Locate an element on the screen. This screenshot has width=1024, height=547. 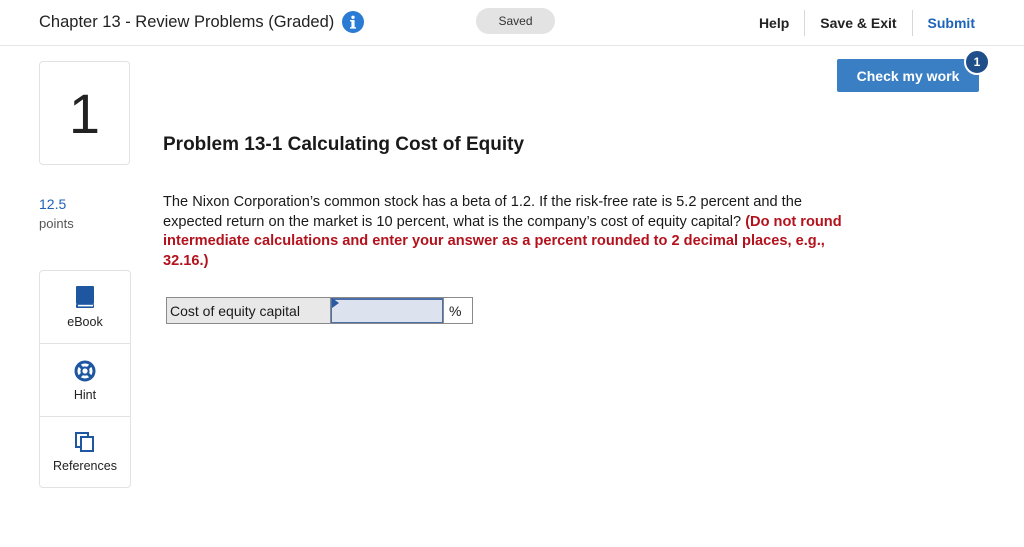
submit-link: Submit is located at coordinates (967, 23).